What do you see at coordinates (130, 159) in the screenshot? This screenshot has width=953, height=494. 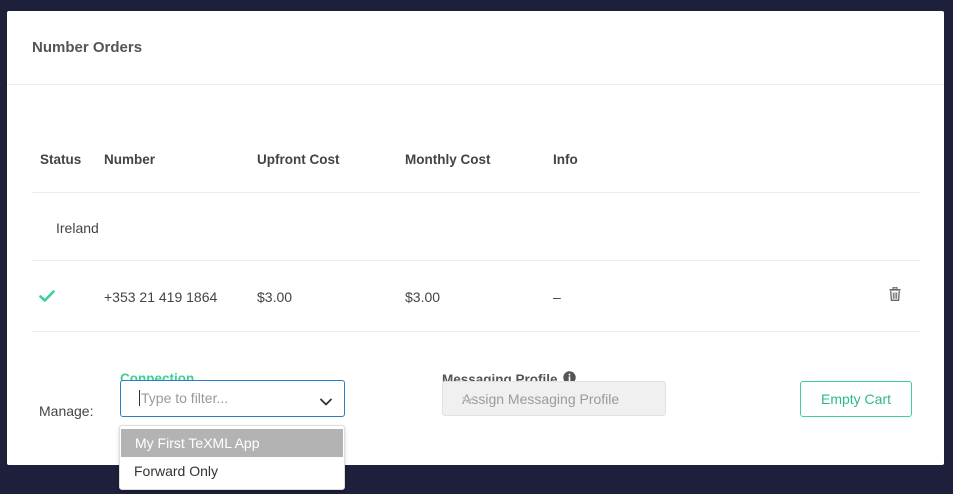 I see `header-number: Number` at bounding box center [130, 159].